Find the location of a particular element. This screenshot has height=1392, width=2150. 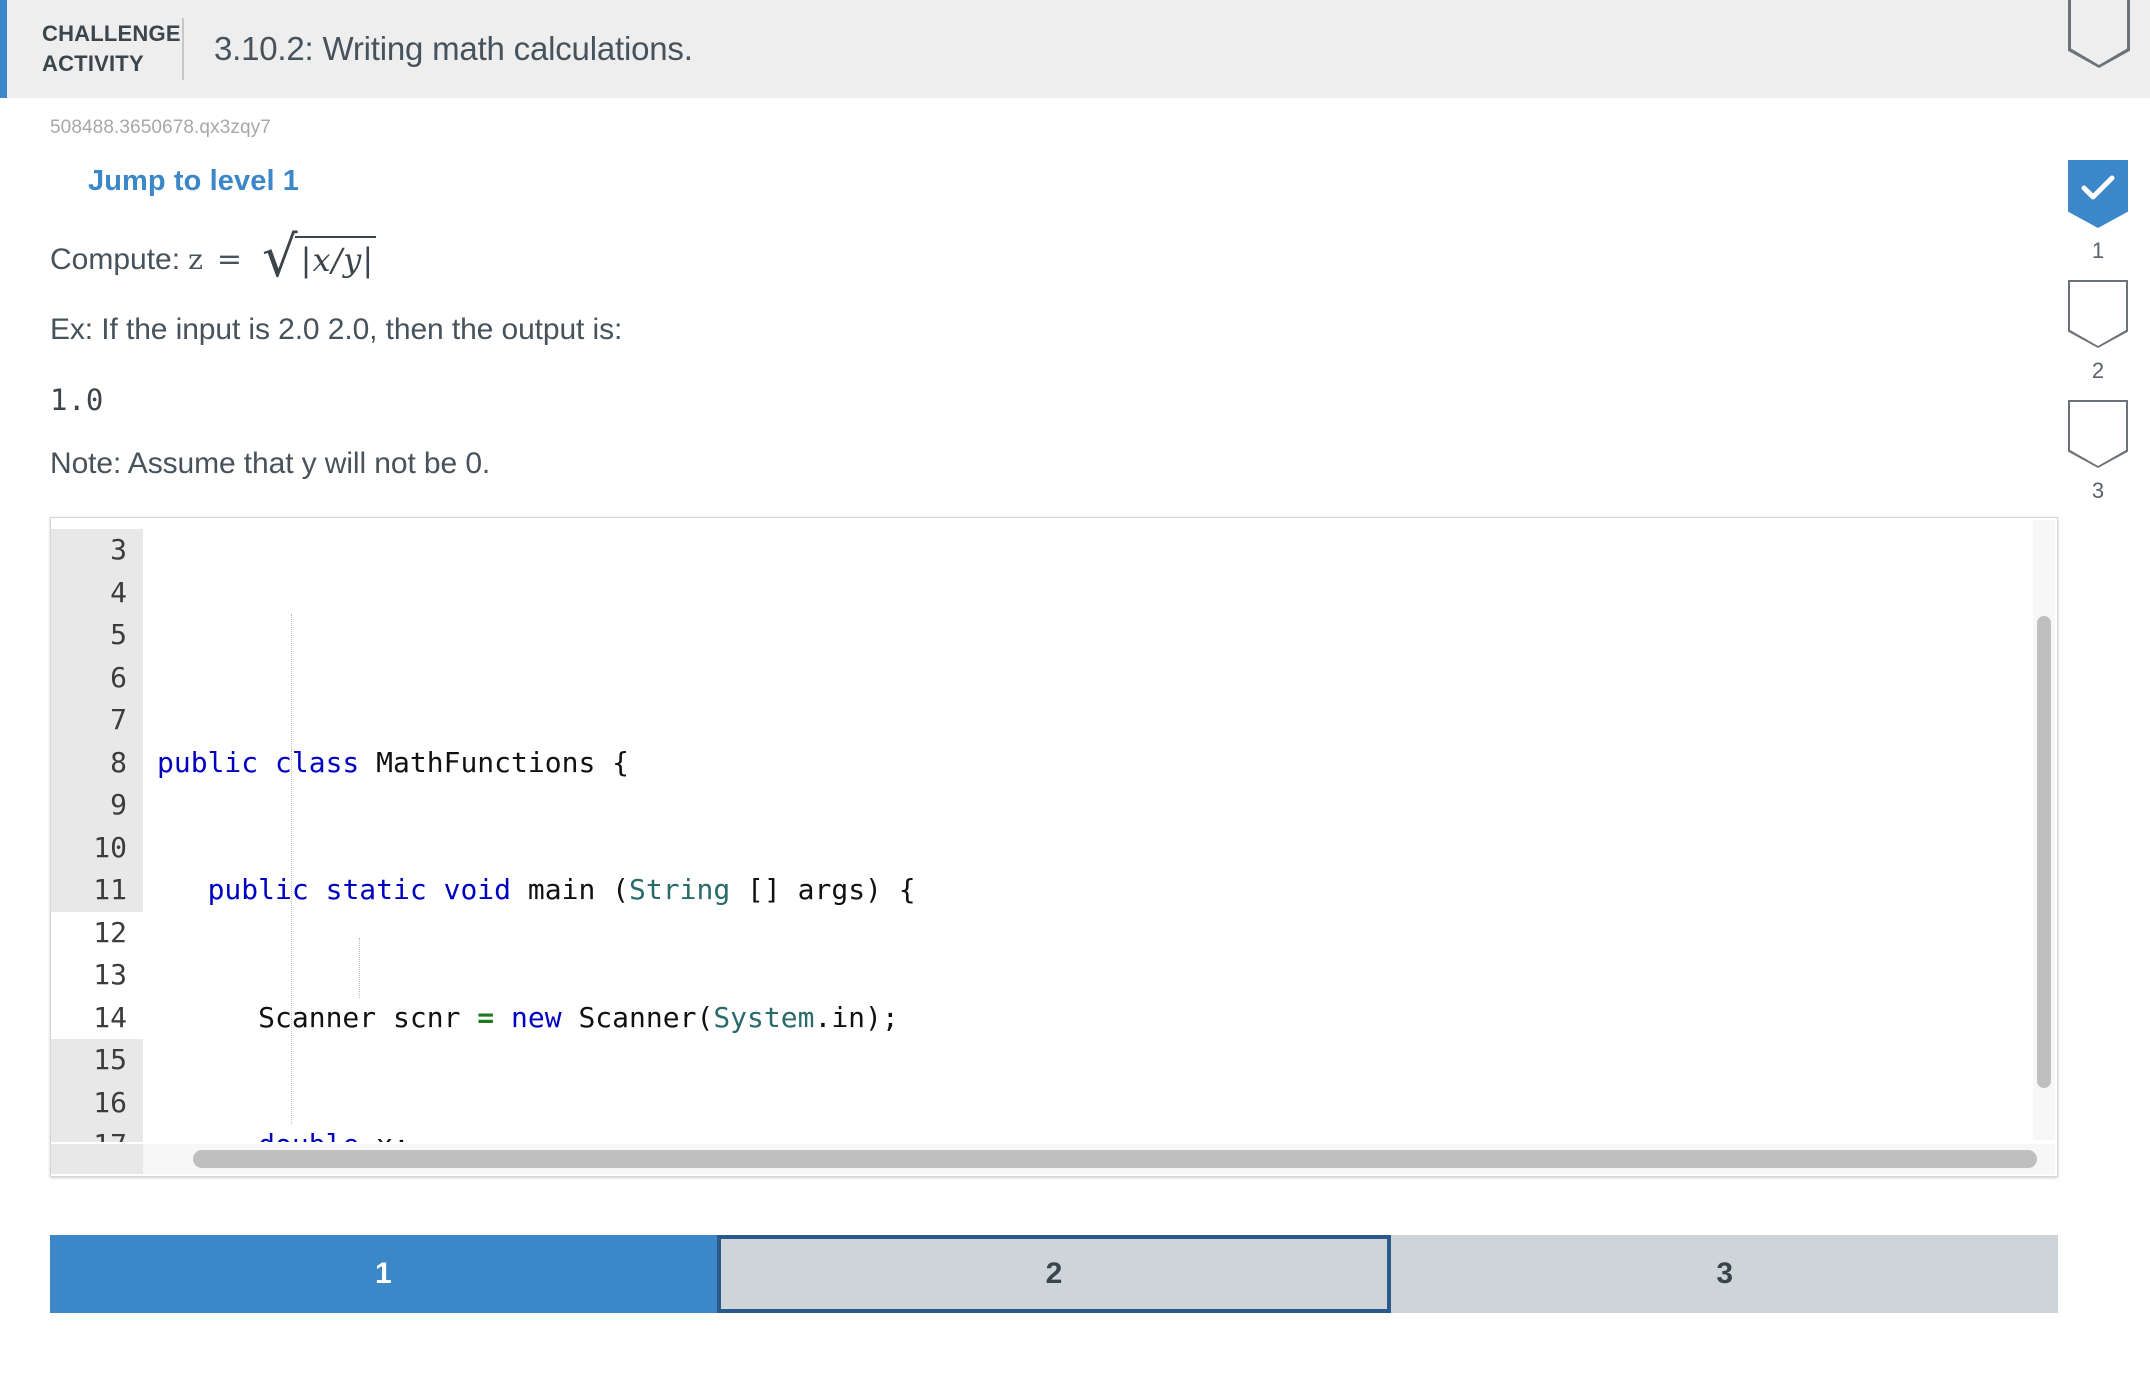

line-number: 4 is located at coordinates (97, 592).